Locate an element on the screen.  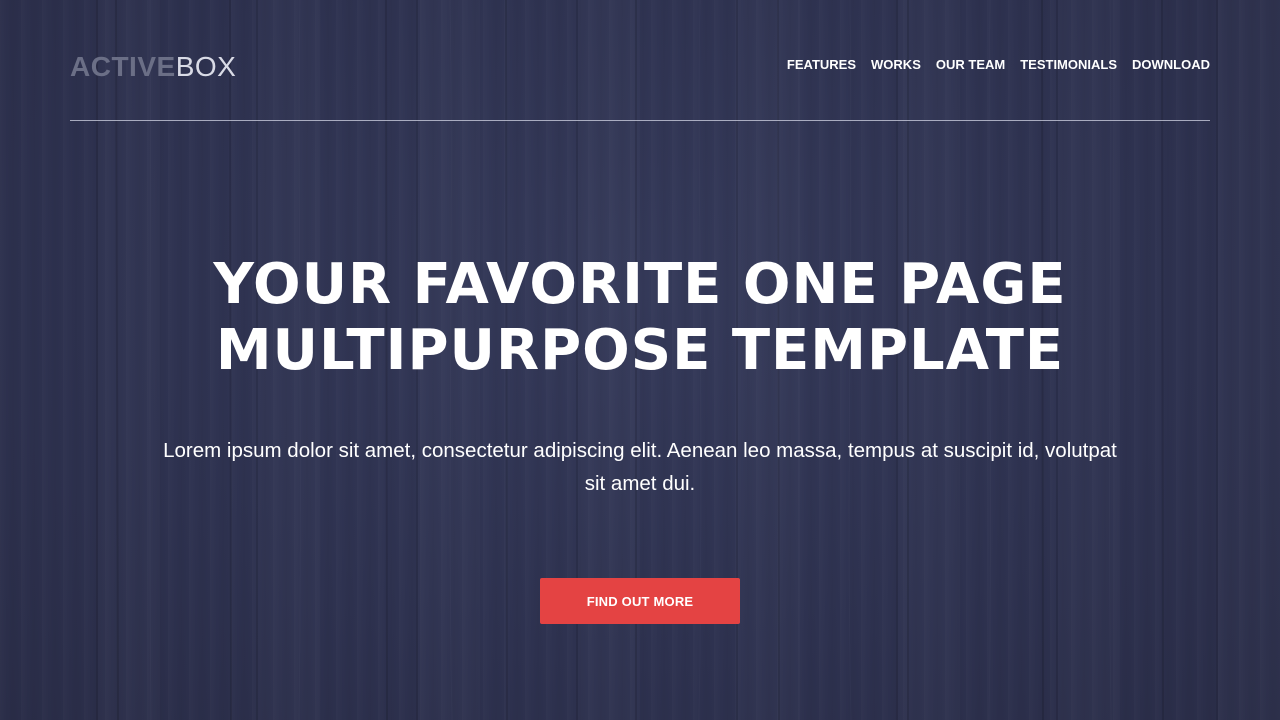
logo-text-light: BOX is located at coordinates (206, 66).